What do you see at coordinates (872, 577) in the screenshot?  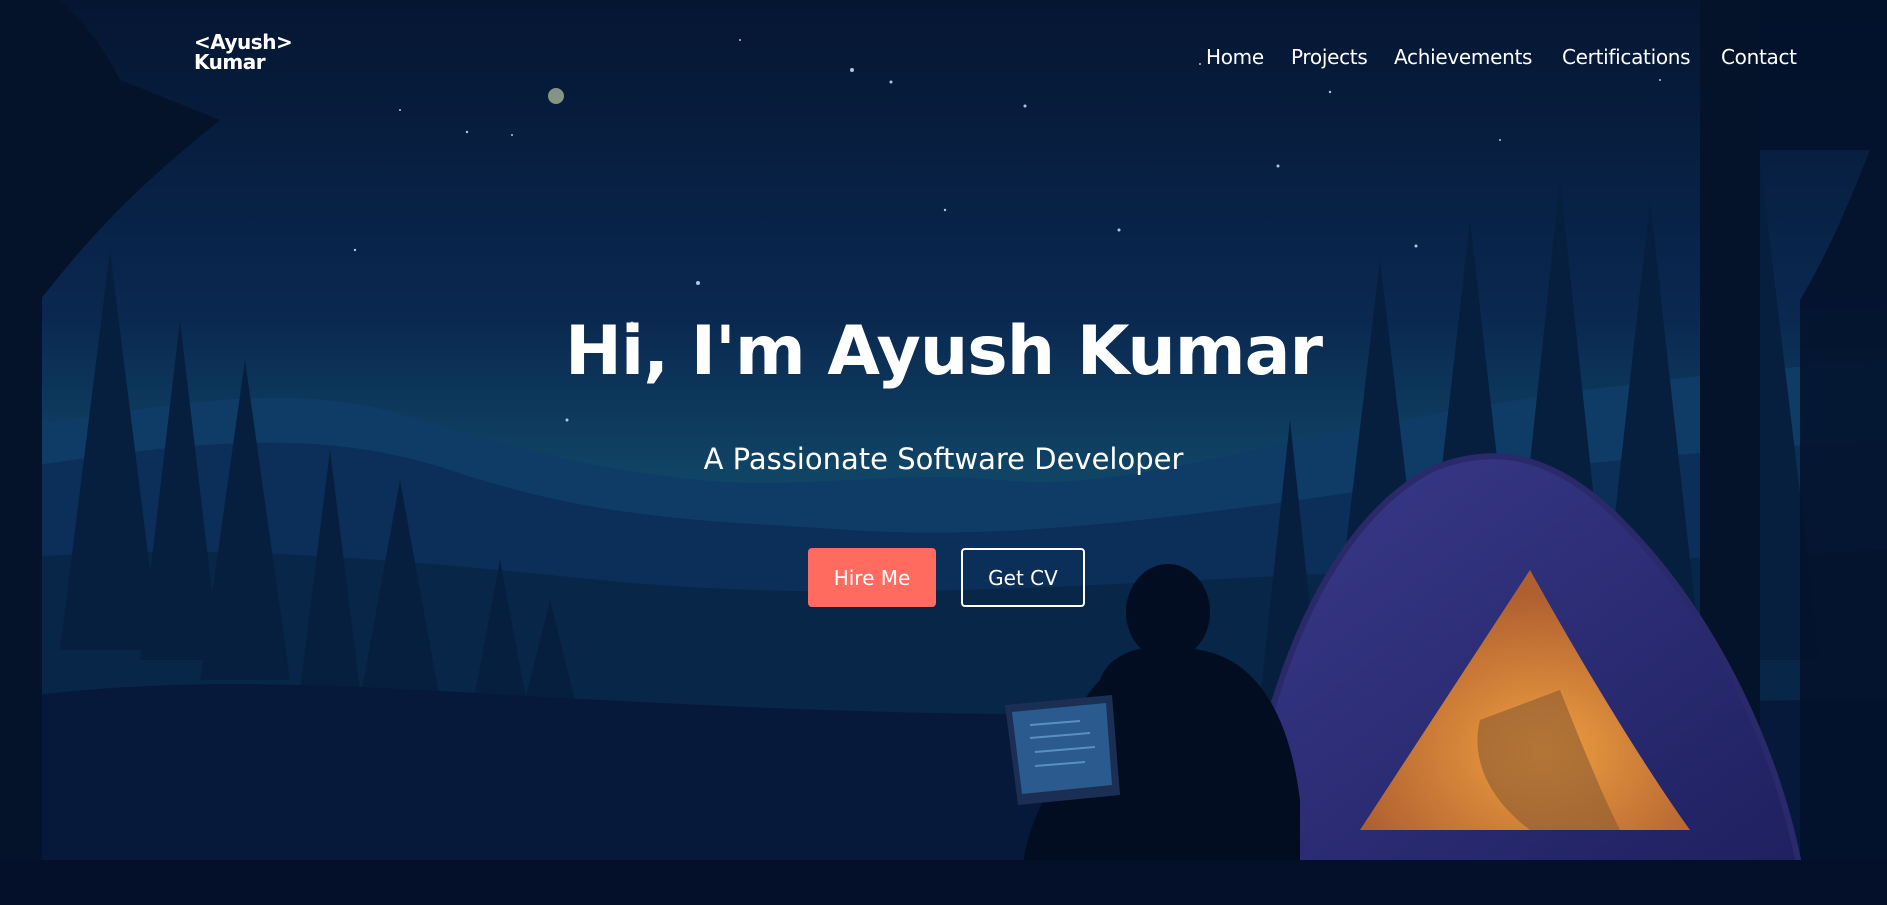 I see `hire-me-button: Hire Me` at bounding box center [872, 577].